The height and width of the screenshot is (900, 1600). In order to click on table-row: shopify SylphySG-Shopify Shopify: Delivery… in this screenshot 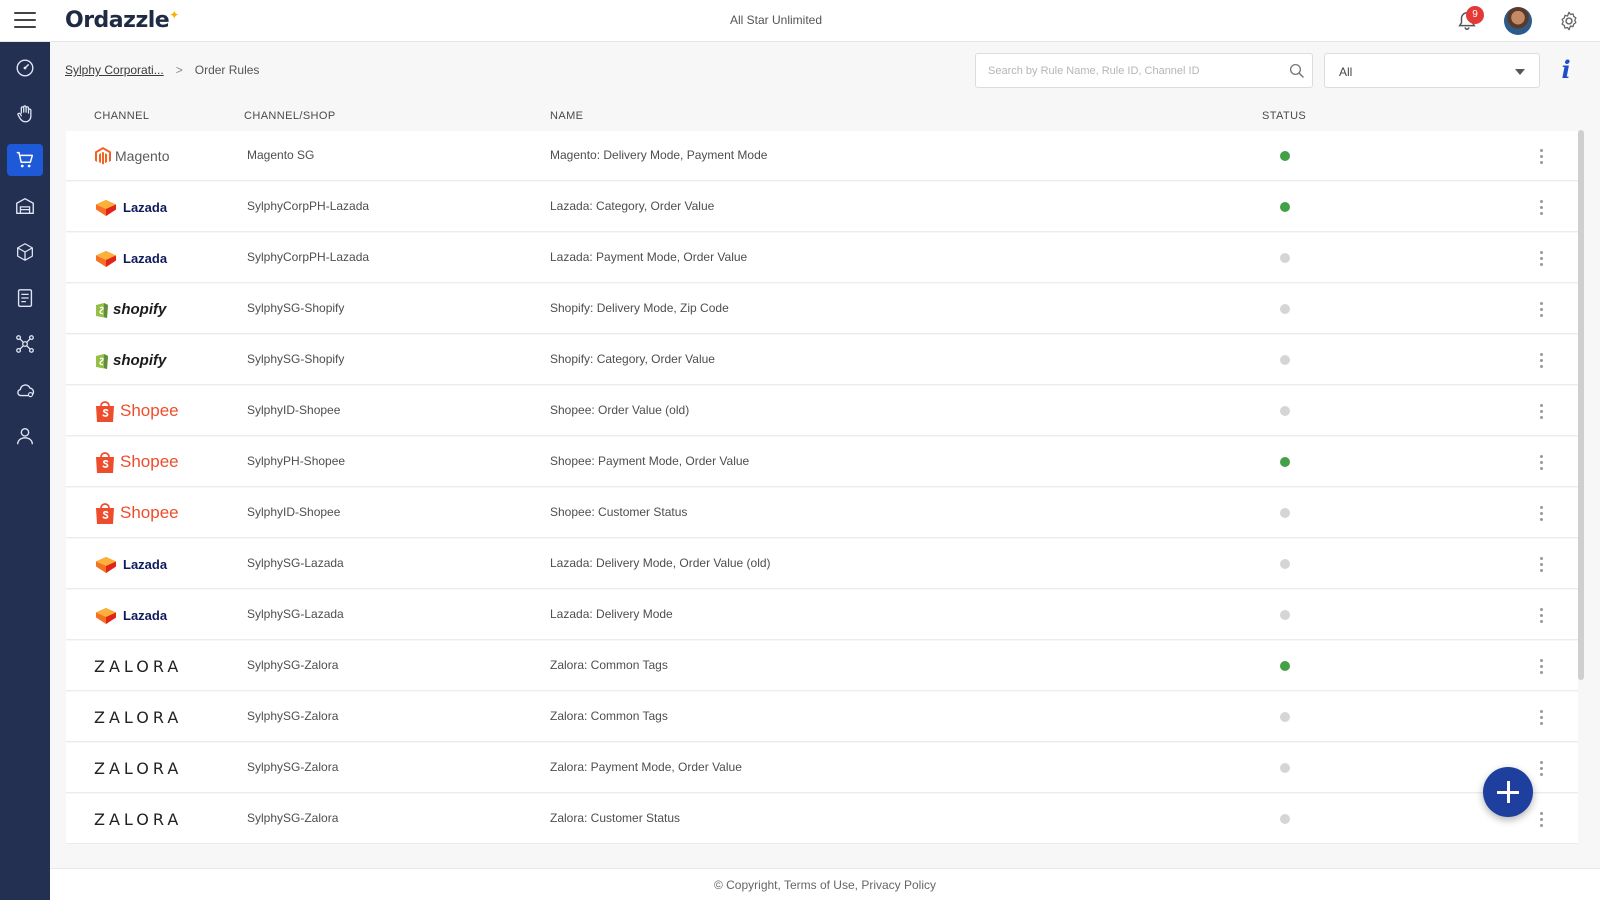, I will do `click(822, 309)`.